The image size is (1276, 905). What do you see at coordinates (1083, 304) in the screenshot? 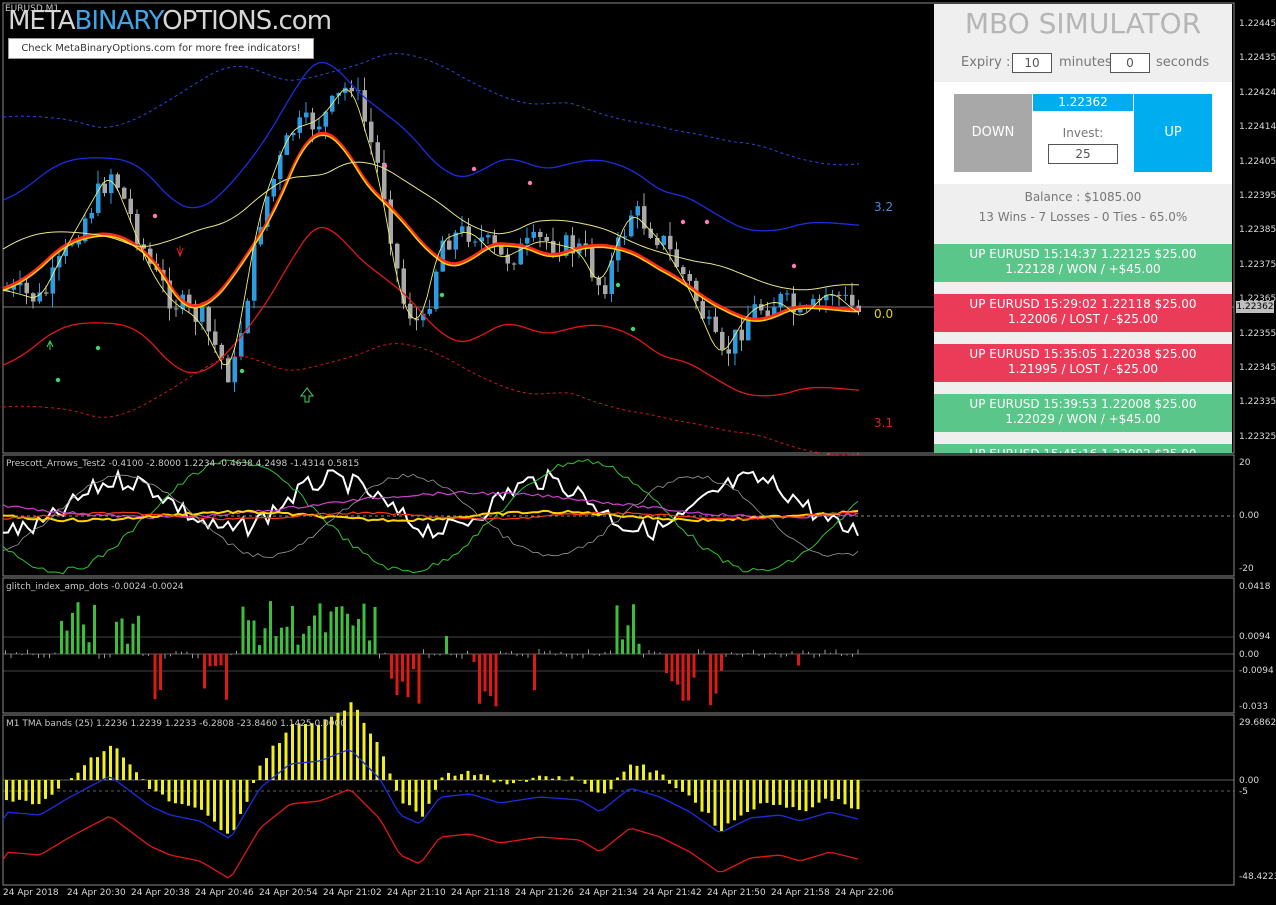
I see `trade-entry-line1: UP EURUSD 15:29:02 1.22118 $25.00` at bounding box center [1083, 304].